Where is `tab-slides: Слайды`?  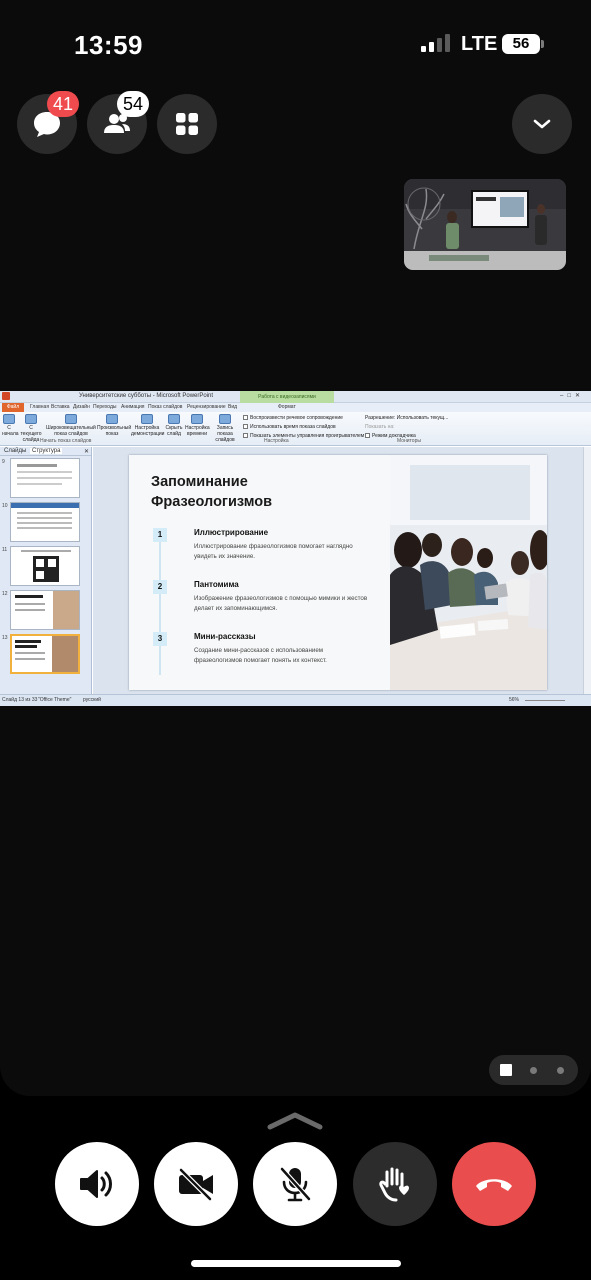 tab-slides: Слайды is located at coordinates (15, 451).